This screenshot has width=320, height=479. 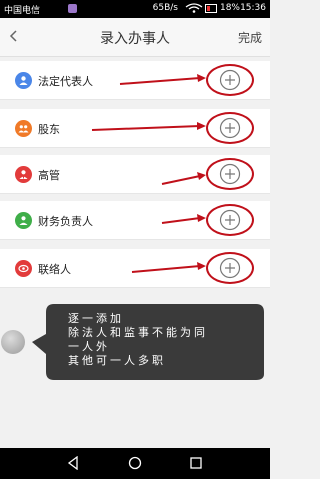 I want to click on clock: 15:36, so click(x=253, y=8).